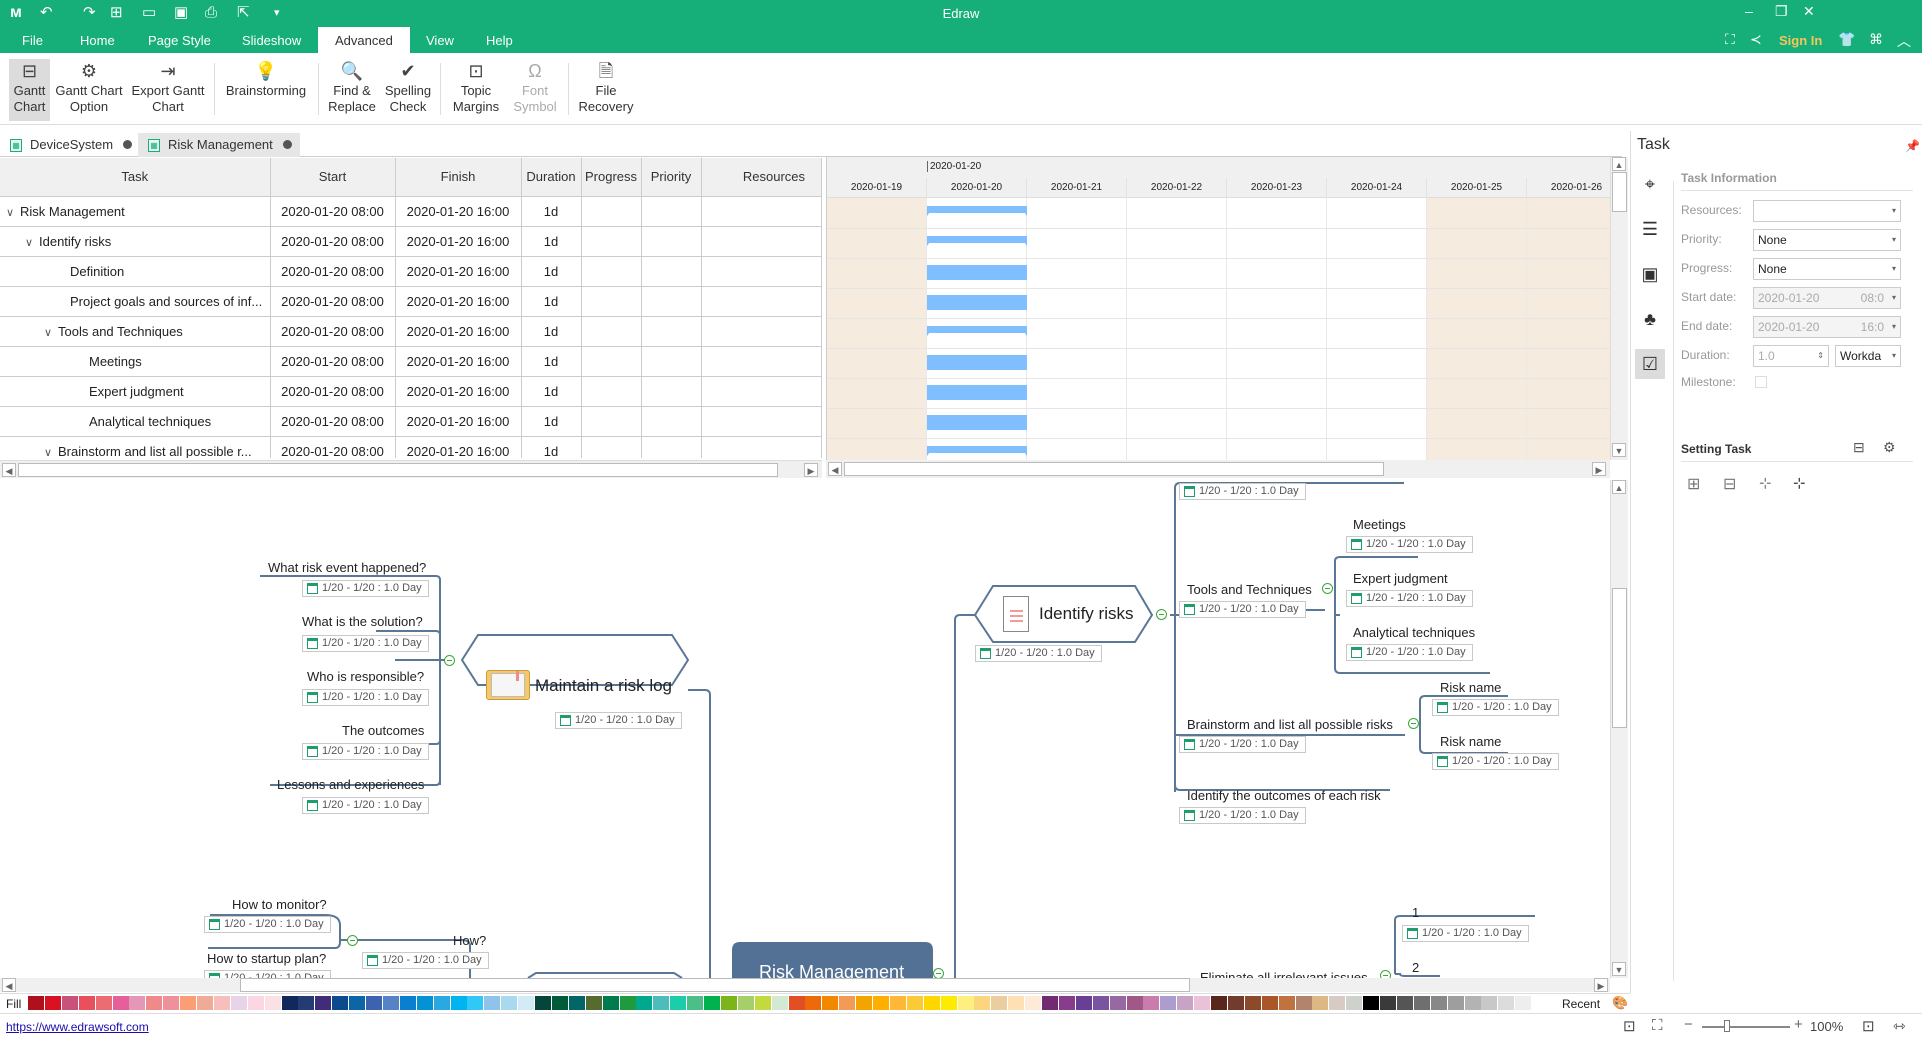 The image size is (1922, 1041). What do you see at coordinates (1619, 969) in the screenshot?
I see `scroll-down-icon: ▼` at bounding box center [1619, 969].